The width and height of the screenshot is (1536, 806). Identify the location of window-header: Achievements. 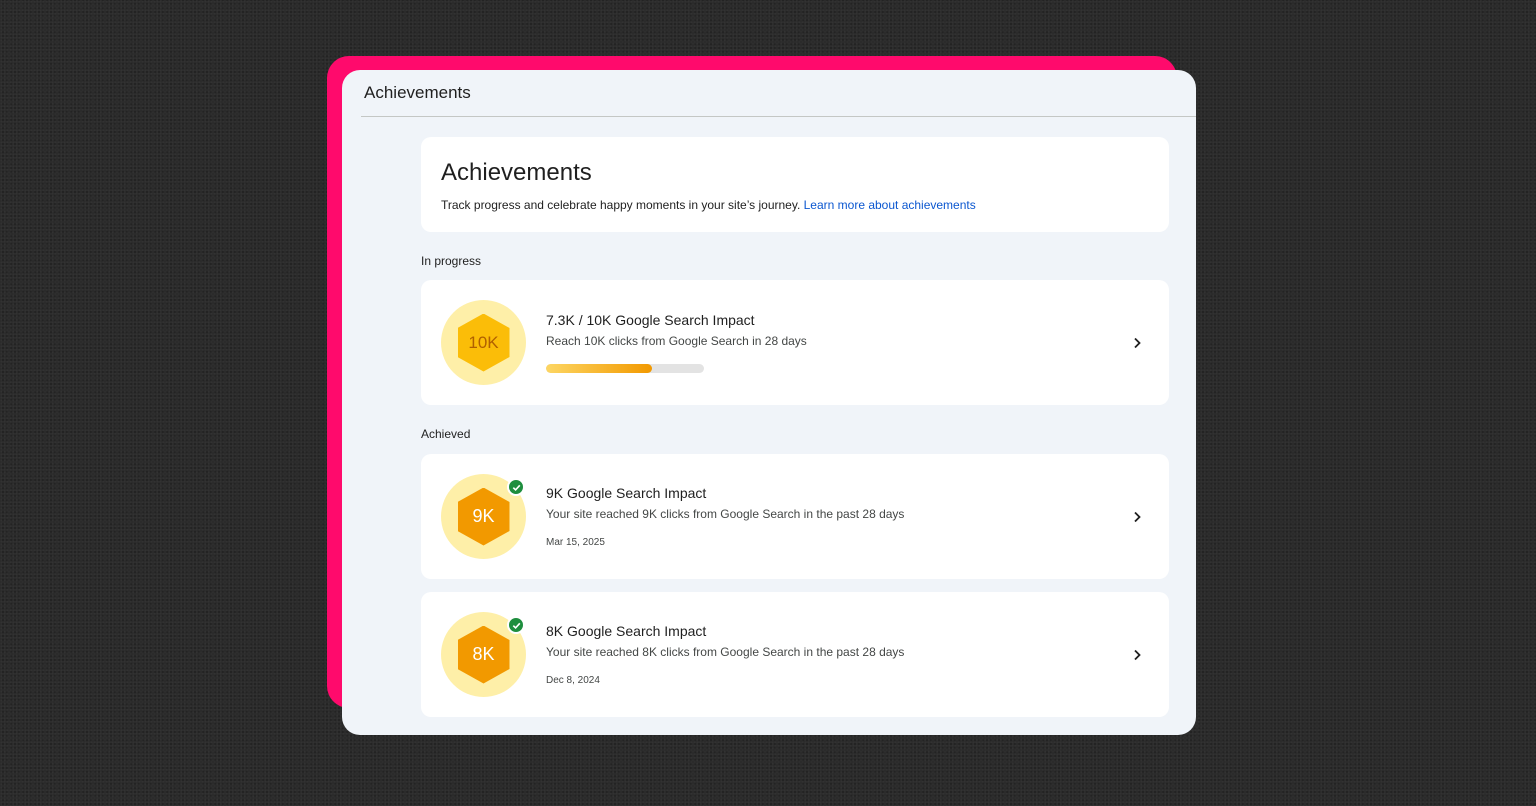
(778, 93).